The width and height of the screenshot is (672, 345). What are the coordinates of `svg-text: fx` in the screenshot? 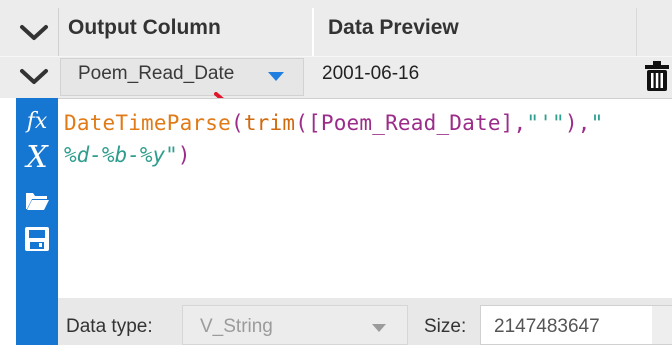 It's located at (36, 121).